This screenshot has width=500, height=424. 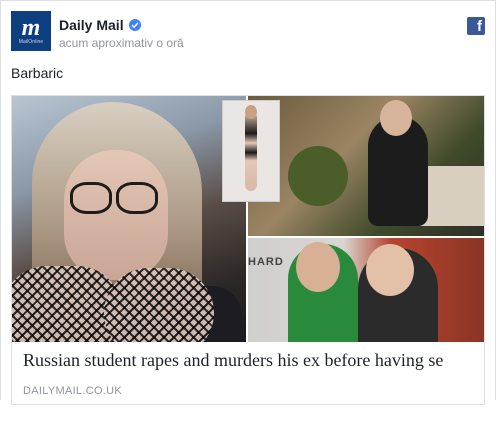 What do you see at coordinates (73, 391) in the screenshot?
I see `link-domain: DAILYMAIL.CO.UK` at bounding box center [73, 391].